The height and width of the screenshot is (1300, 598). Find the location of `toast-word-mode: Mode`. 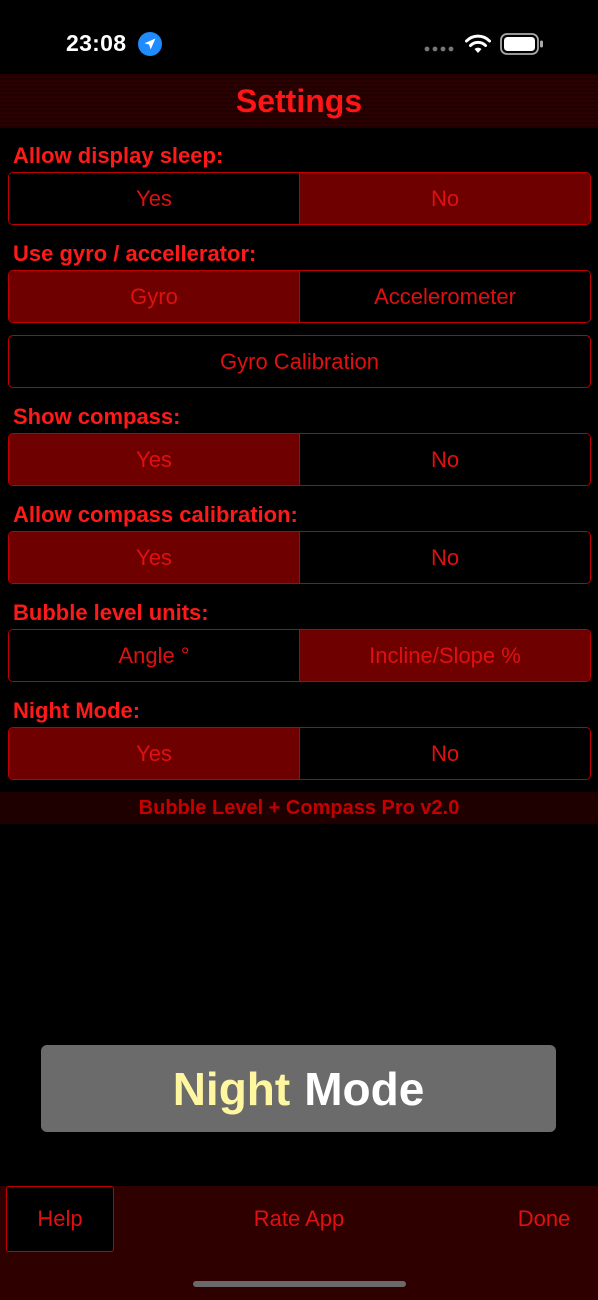

toast-word-mode: Mode is located at coordinates (364, 1088).